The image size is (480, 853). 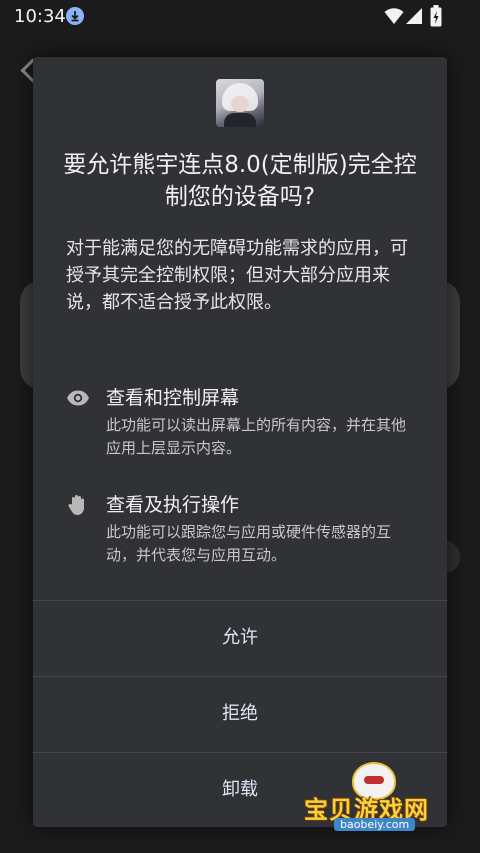 What do you see at coordinates (414, 16) in the screenshot?
I see `signal-icon` at bounding box center [414, 16].